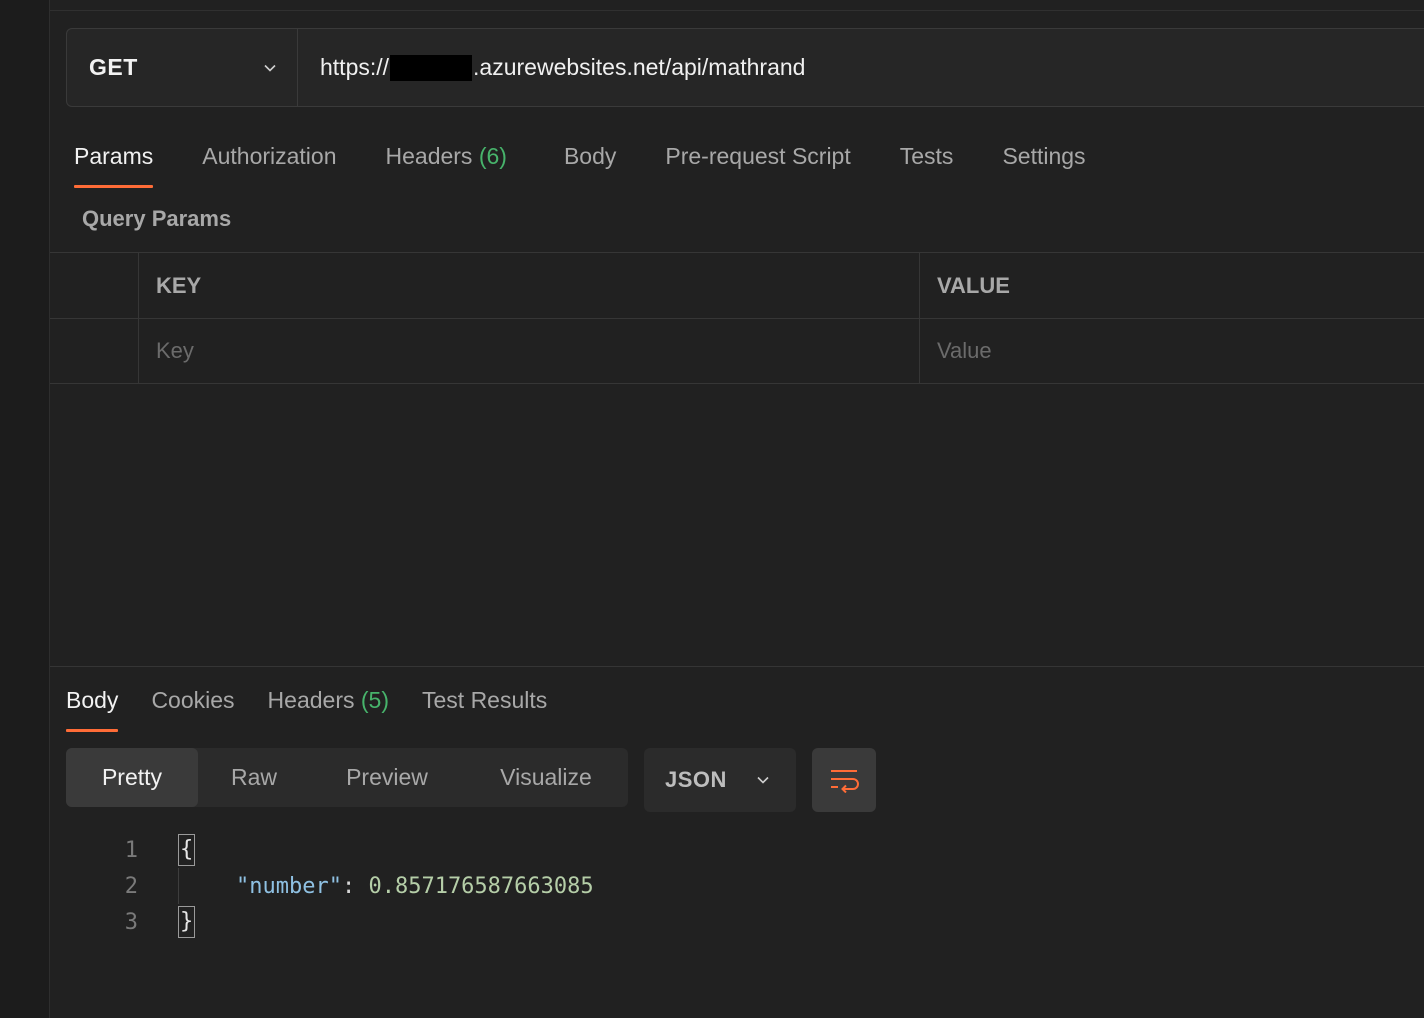  Describe the element at coordinates (269, 162) in the screenshot. I see `tab-authorization: Authorization` at that location.